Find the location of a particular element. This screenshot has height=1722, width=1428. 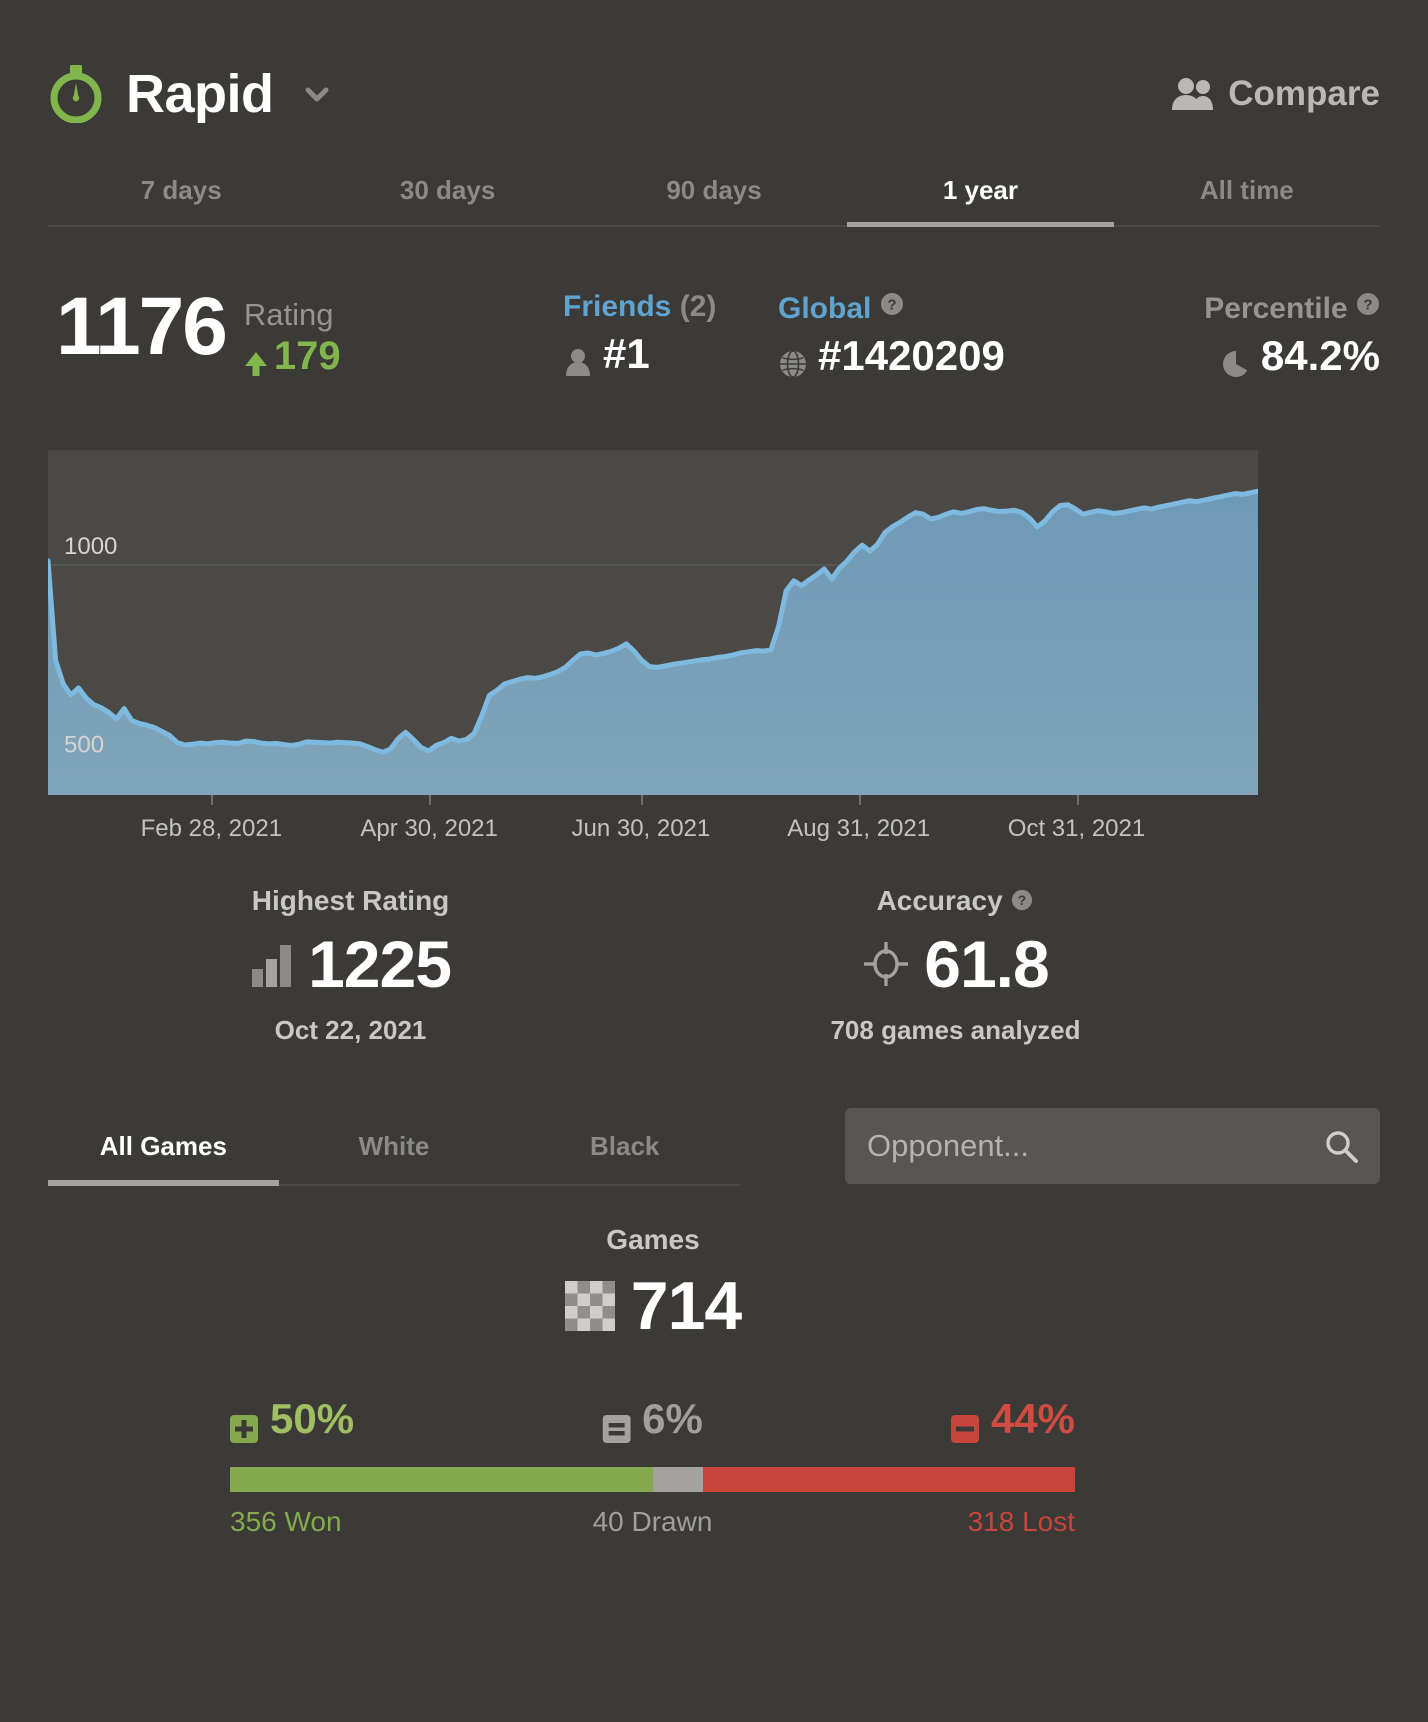

current-rating-block: 1176 Rating 179 is located at coordinates (198, 330).